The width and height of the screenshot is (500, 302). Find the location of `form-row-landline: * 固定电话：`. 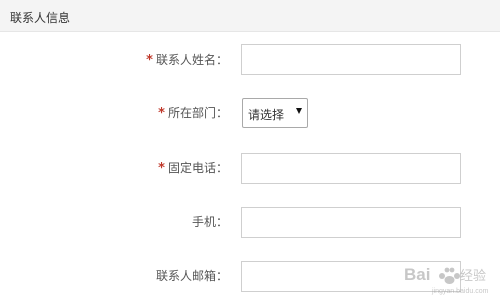

form-row-landline: * 固定电话： is located at coordinates (250, 169).